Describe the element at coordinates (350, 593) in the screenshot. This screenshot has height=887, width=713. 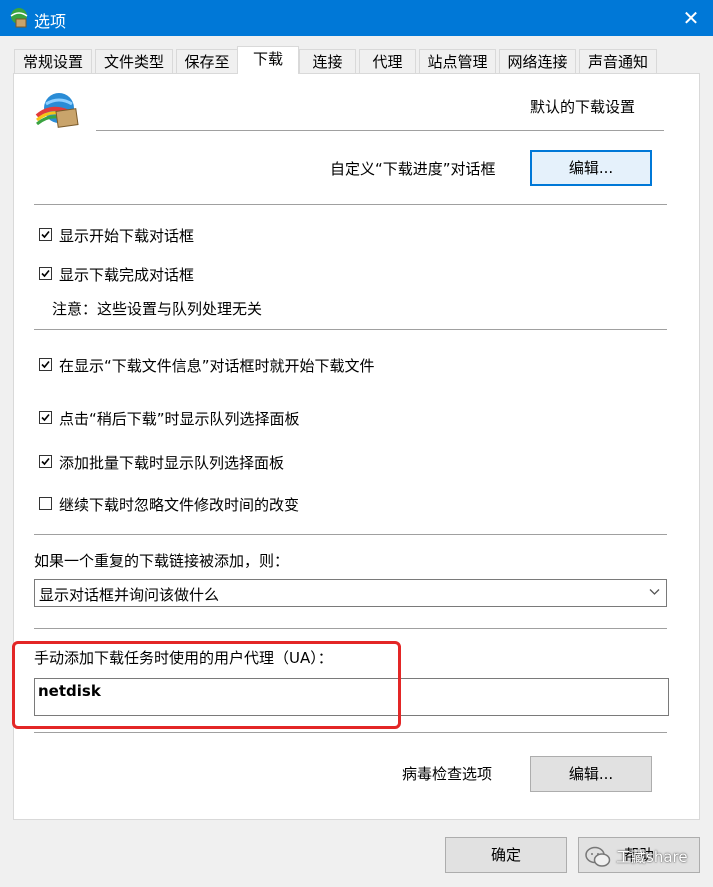
I see `duplicate-action-select: 显示对话框并询问该做什么` at that location.